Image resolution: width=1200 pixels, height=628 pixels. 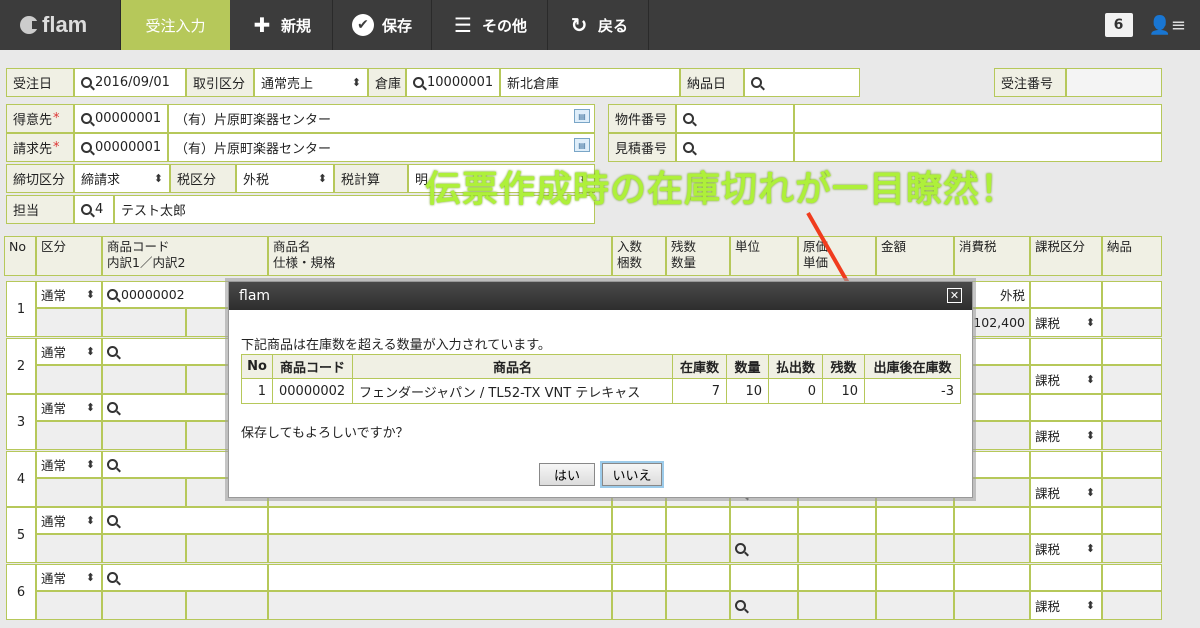 What do you see at coordinates (978, 118) in the screenshot?
I see `property-name-field` at bounding box center [978, 118].